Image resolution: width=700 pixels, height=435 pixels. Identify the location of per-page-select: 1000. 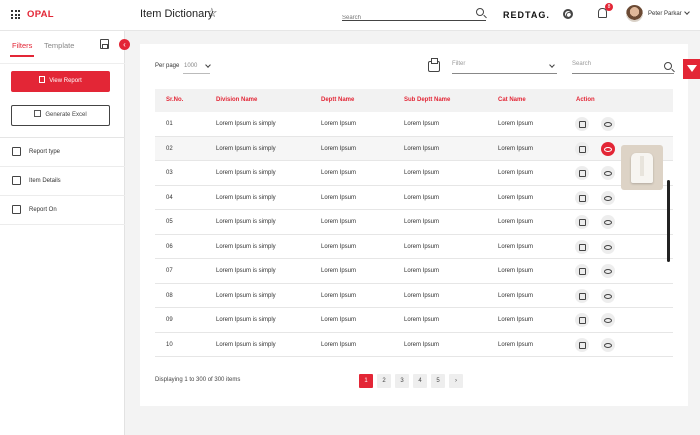
(190, 66).